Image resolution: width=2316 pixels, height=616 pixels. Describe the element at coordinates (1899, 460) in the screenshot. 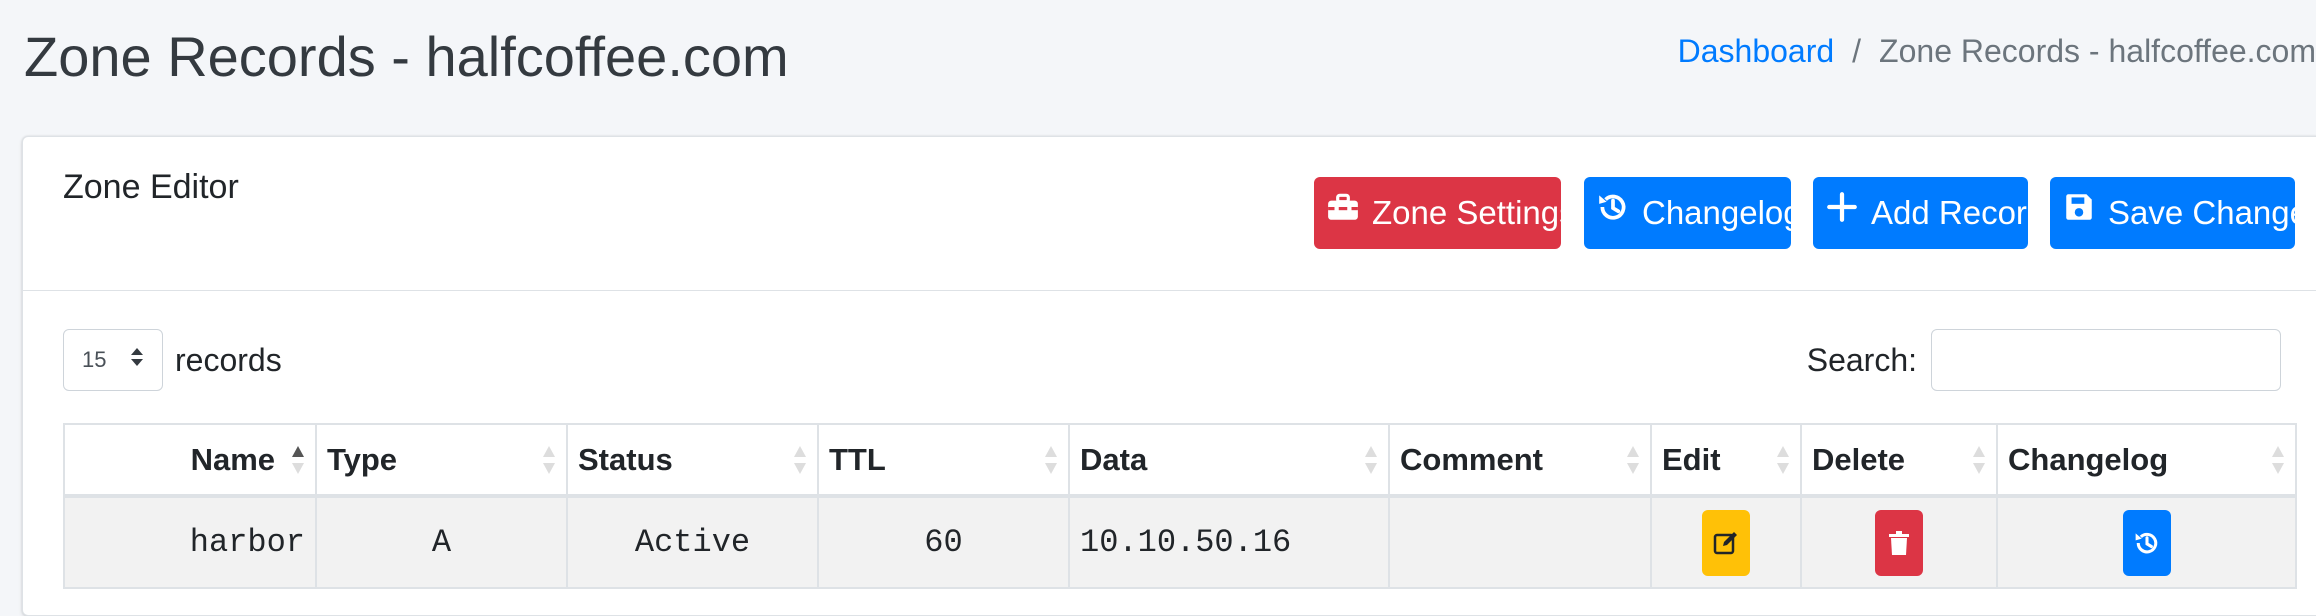

I see `column-header-delete: Delete` at that location.